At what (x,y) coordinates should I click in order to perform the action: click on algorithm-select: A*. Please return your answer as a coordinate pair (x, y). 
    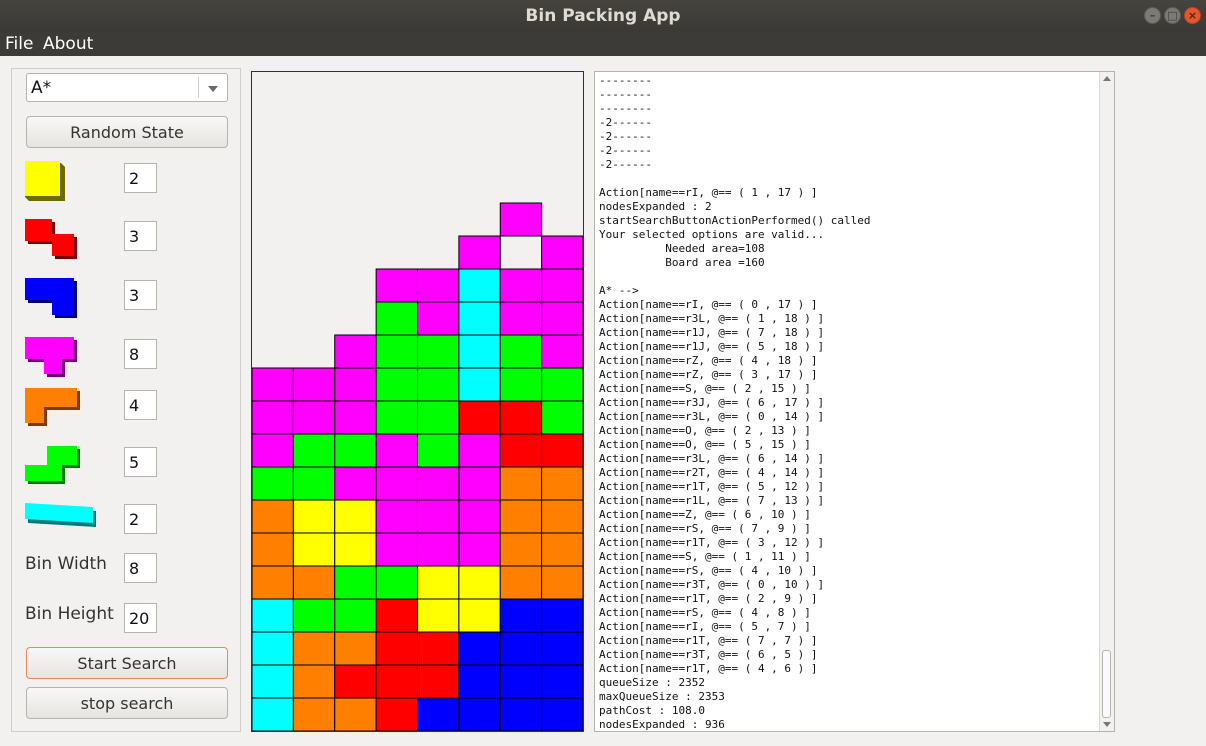
    Looking at the image, I should click on (127, 87).